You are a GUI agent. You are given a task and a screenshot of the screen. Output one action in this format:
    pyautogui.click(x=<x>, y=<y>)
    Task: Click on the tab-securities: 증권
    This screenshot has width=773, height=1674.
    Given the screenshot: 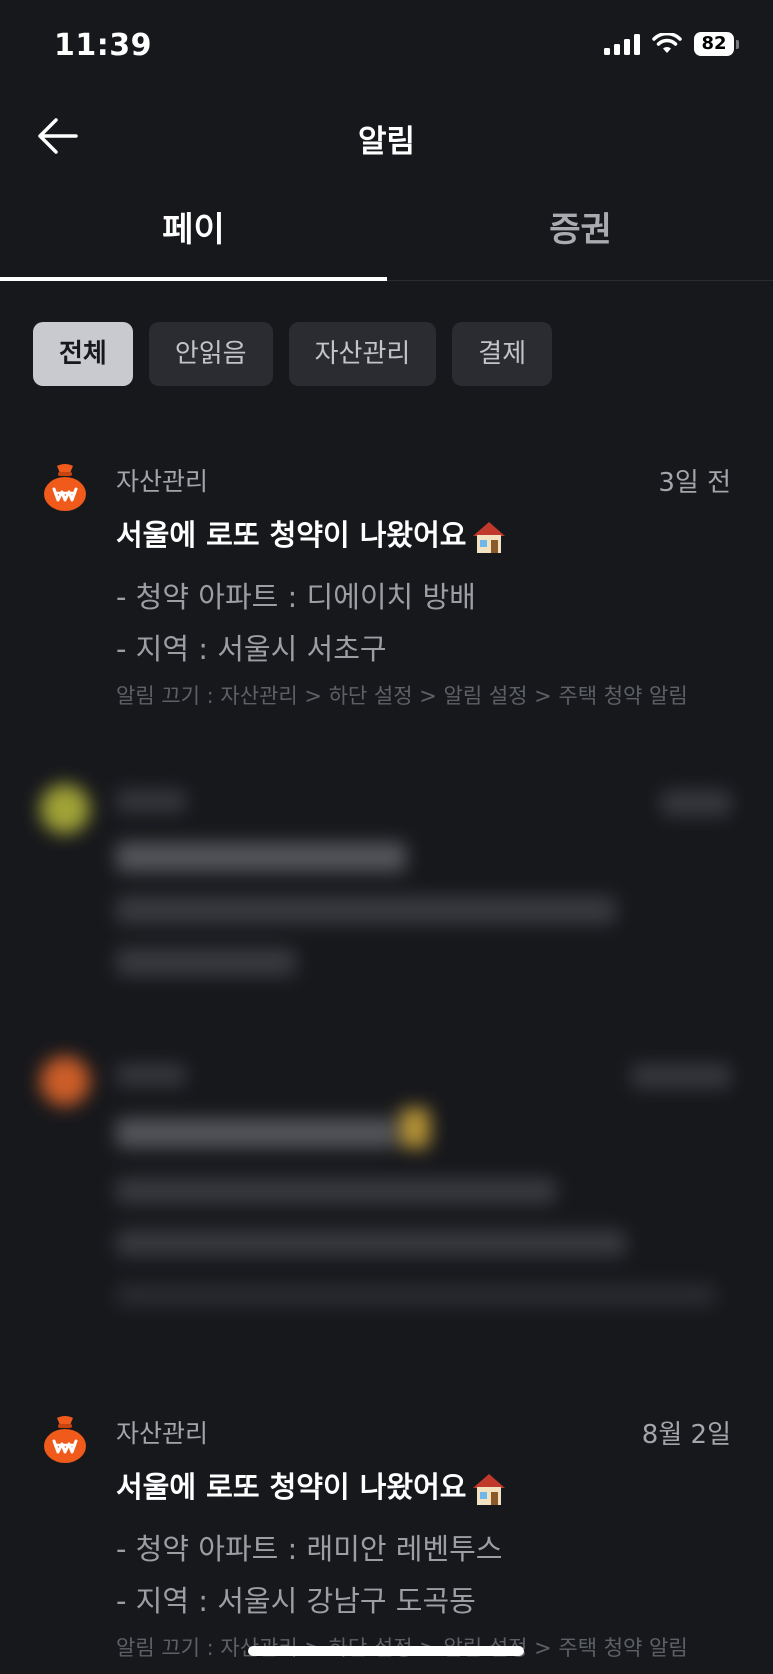 What is the action you would take?
    pyautogui.click(x=580, y=236)
    